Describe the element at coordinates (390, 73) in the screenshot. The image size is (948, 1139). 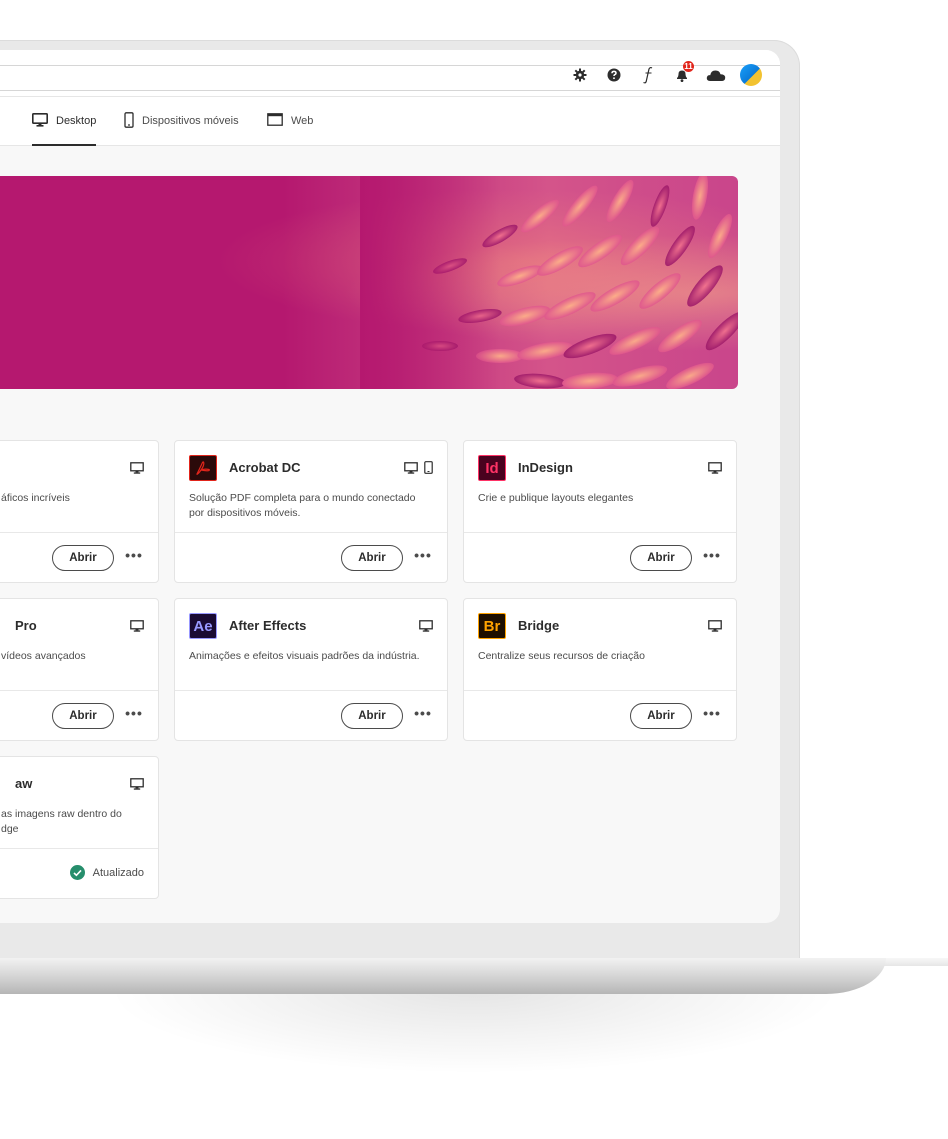
I see `top-bar: 11` at that location.